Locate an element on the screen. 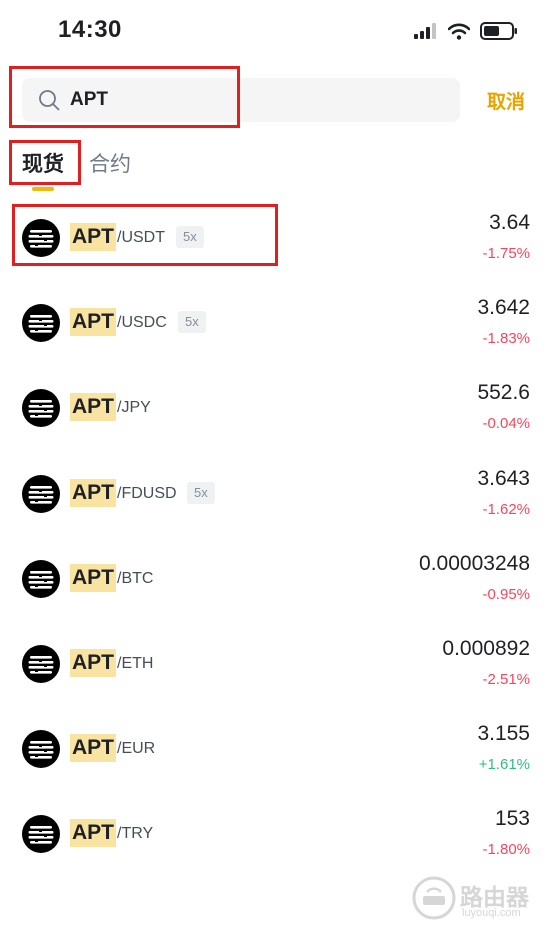  last-price: 3.642 is located at coordinates (503, 308).